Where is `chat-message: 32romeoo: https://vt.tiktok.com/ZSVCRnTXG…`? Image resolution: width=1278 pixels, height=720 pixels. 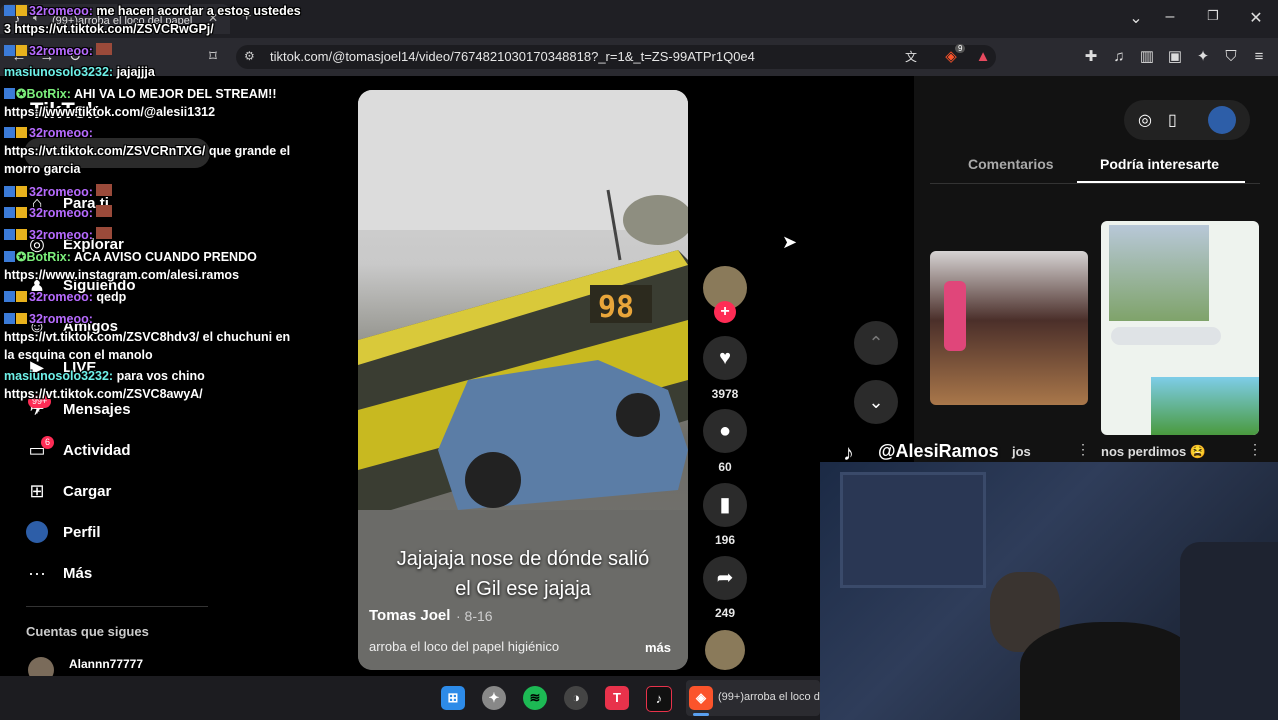 chat-message: 32romeoo: https://vt.tiktok.com/ZSVCRnTXG… is located at coordinates (147, 151).